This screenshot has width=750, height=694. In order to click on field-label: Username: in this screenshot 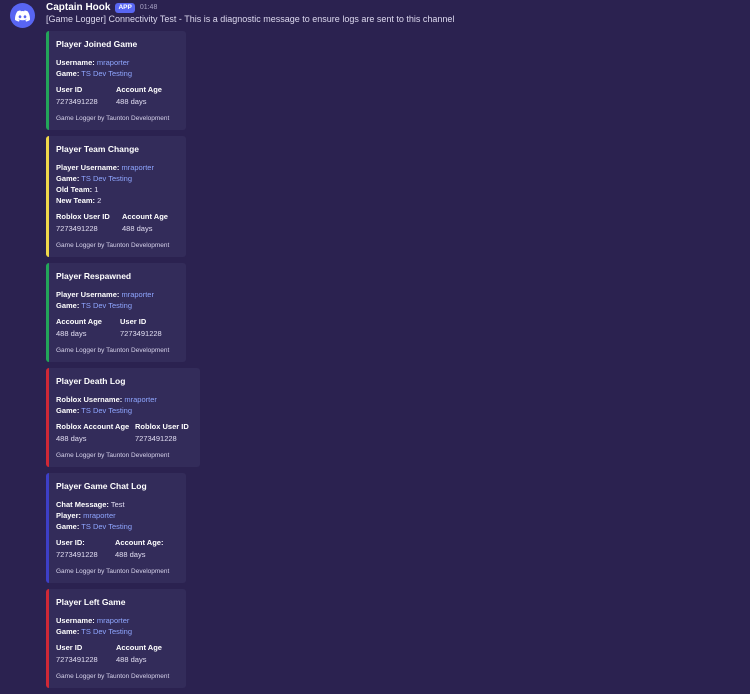, I will do `click(75, 62)`.